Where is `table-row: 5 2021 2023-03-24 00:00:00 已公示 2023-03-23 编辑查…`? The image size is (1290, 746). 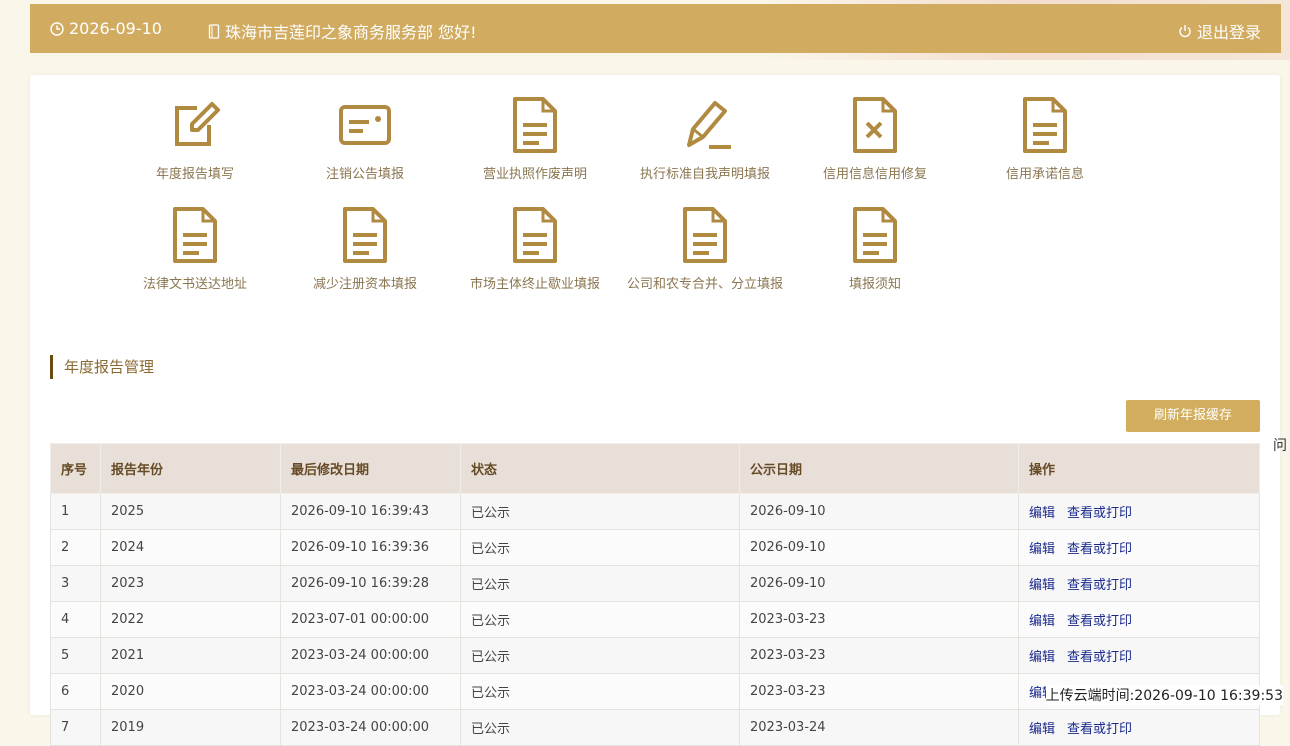
table-row: 5 2021 2023-03-24 00:00:00 已公示 2023-03-23 编辑查… is located at coordinates (655, 655).